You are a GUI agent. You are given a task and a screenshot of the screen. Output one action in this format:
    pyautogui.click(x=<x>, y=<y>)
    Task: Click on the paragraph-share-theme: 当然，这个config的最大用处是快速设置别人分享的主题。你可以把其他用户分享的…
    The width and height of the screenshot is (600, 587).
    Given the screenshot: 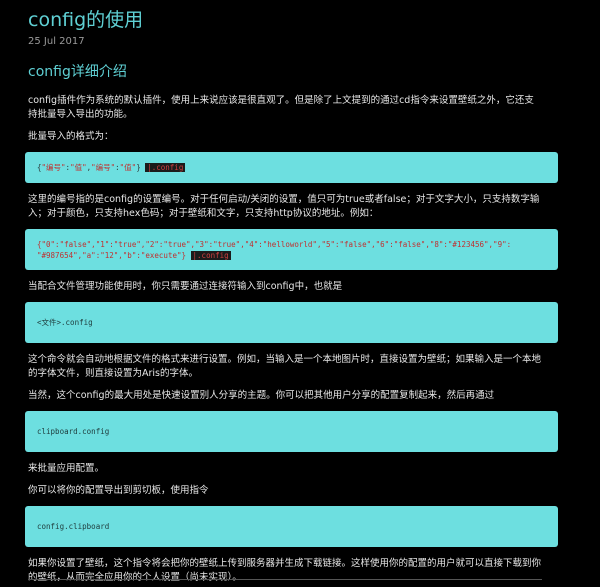 What is the action you would take?
    pyautogui.click(x=261, y=395)
    